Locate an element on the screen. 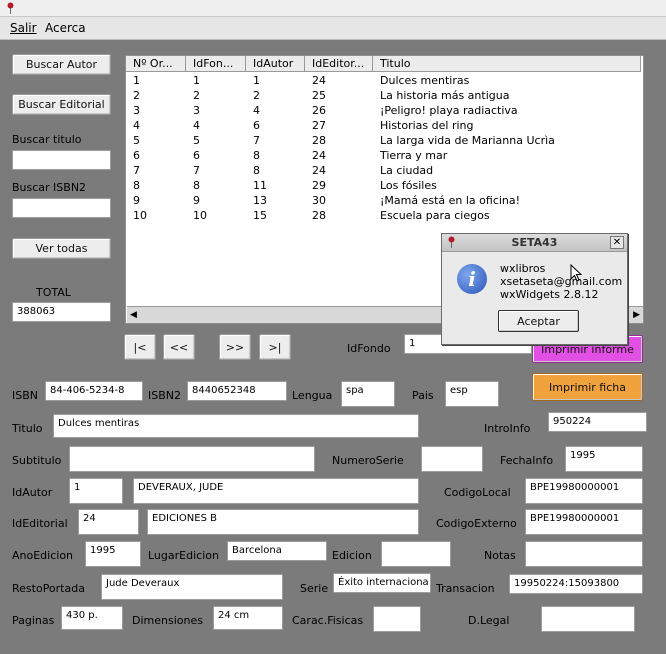 This screenshot has height=654, width=666. ver-todas-button: Ver todas is located at coordinates (61, 248).